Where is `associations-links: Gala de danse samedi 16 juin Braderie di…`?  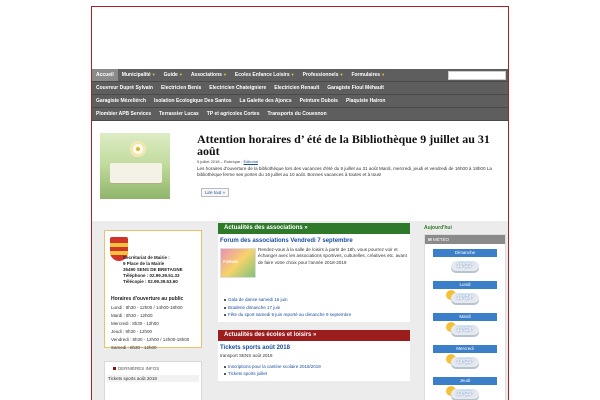 associations-links: Gala de danse samedi 16 juin Braderie di… is located at coordinates (314, 308).